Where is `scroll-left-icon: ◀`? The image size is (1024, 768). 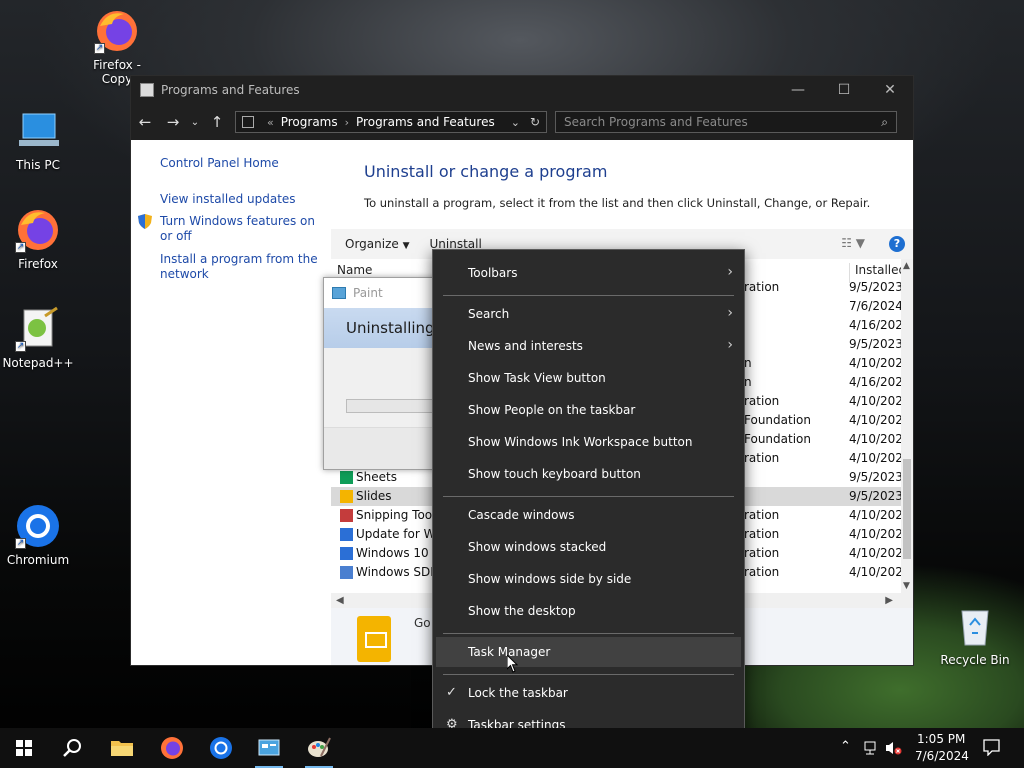 scroll-left-icon: ◀ is located at coordinates (340, 600).